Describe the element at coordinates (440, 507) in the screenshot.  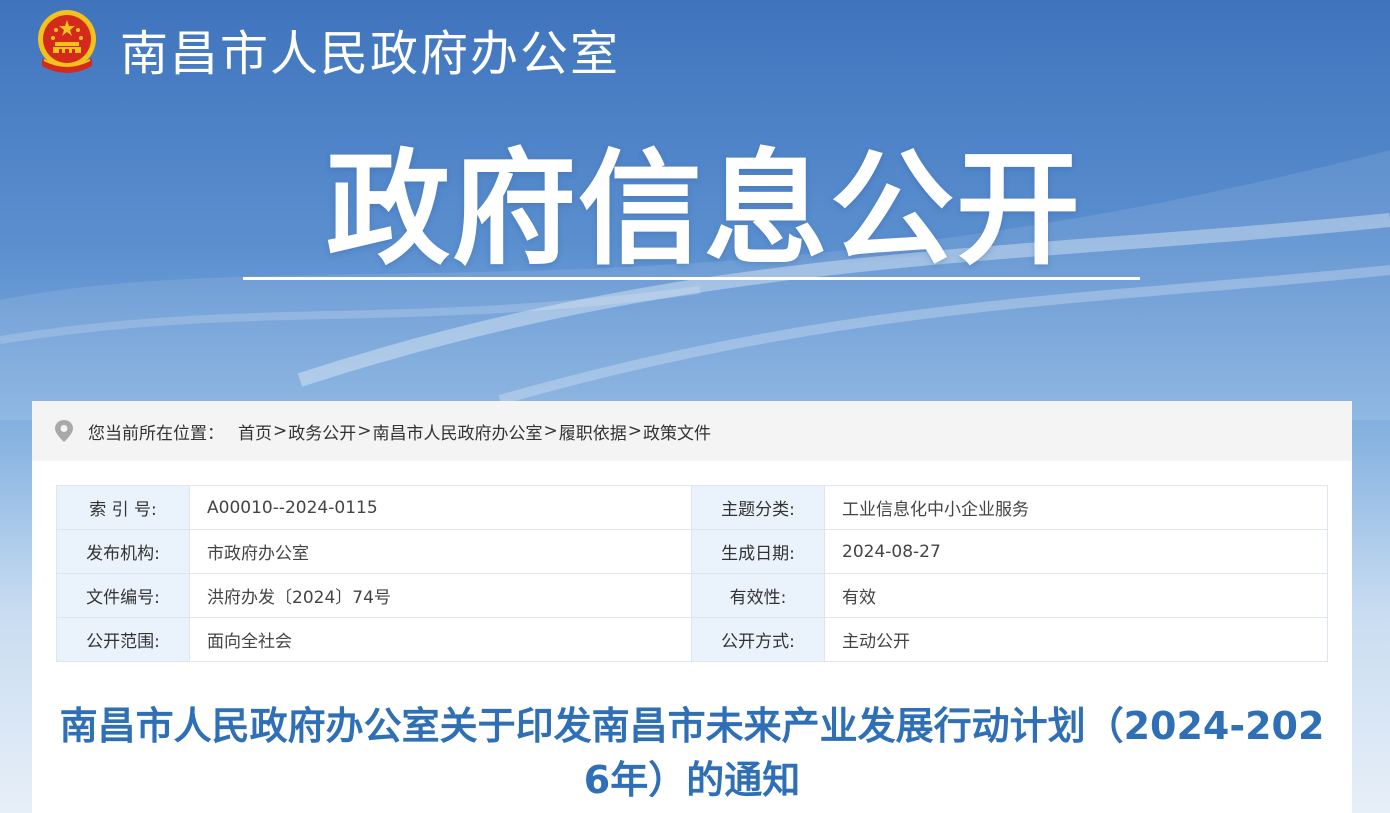
I see `index-number-value: A00010--2024-0115` at that location.